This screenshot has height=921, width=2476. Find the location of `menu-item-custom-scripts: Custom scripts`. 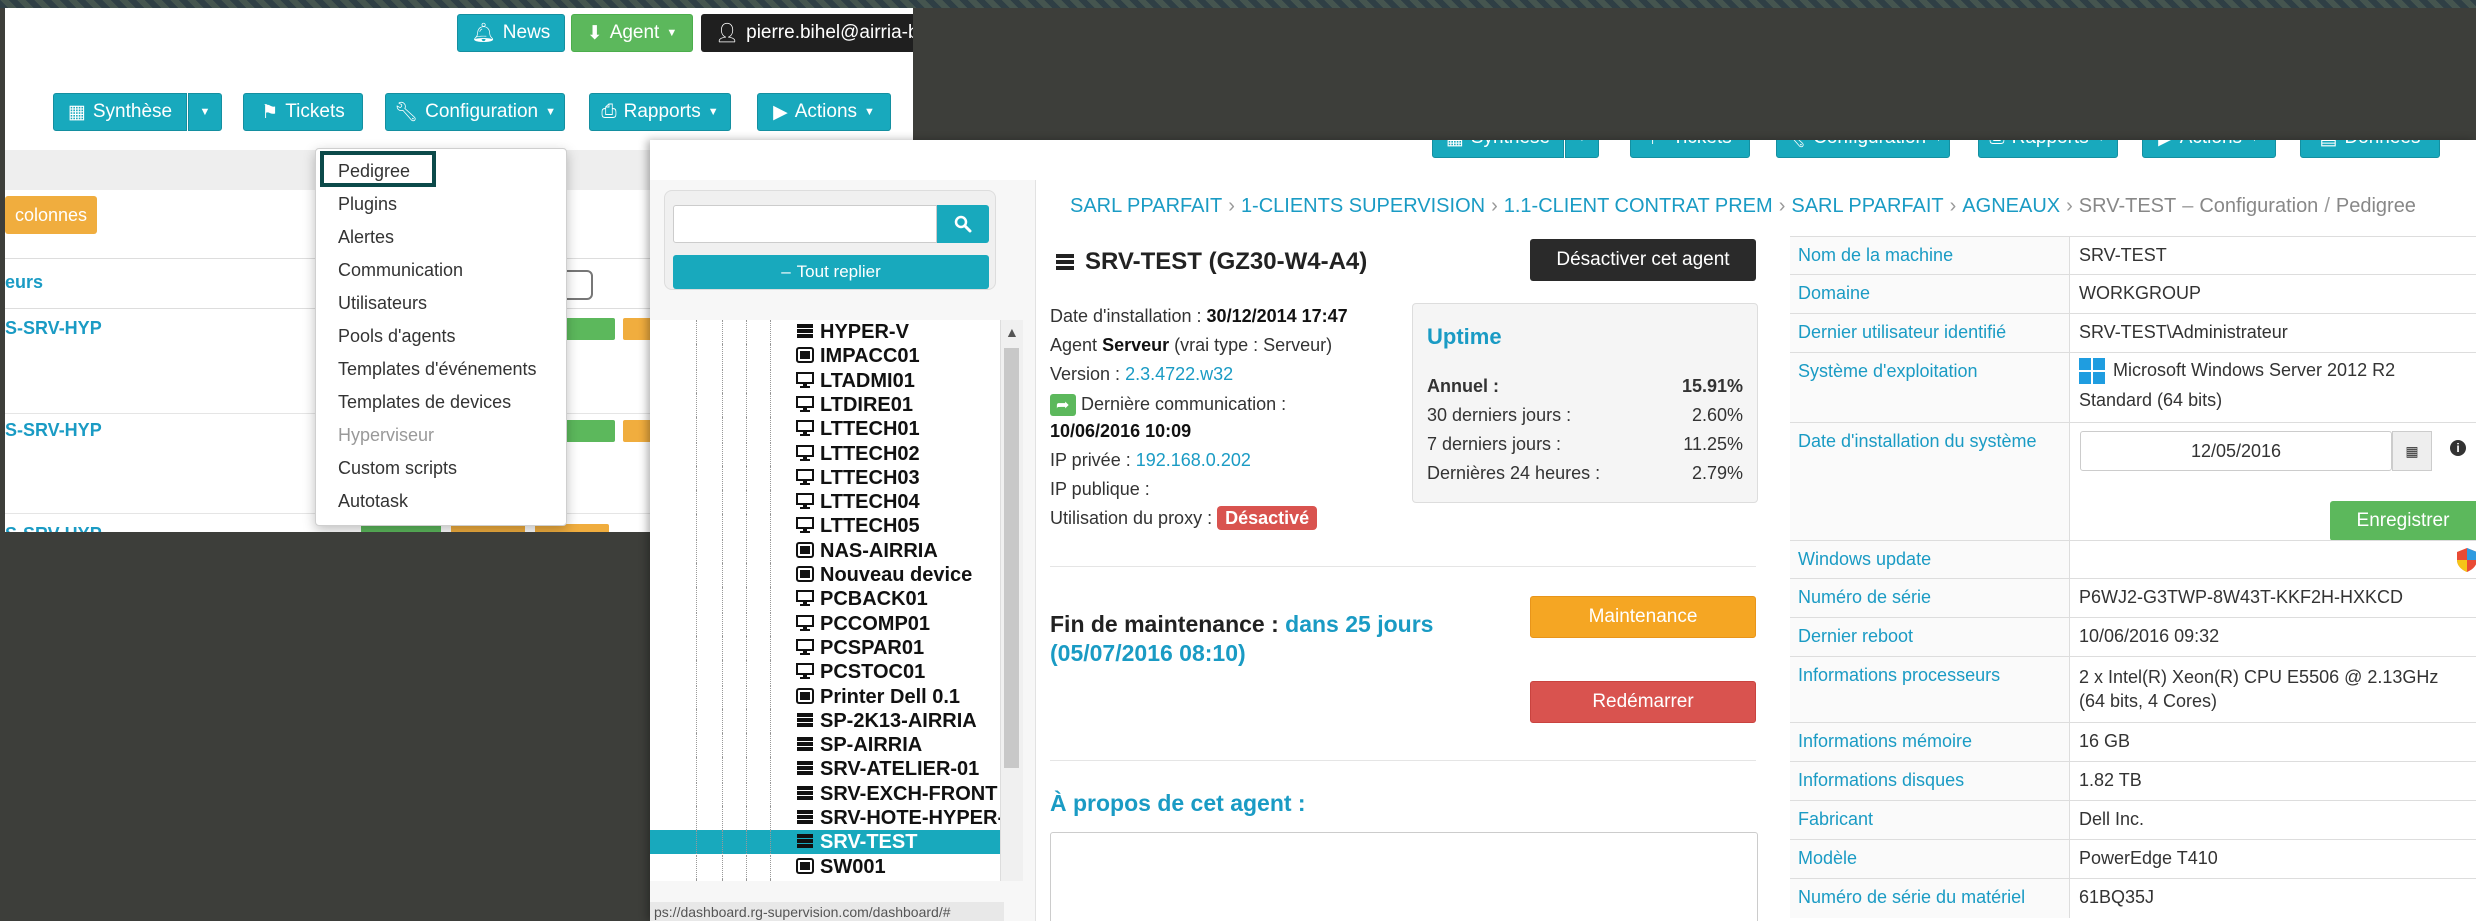

menu-item-custom-scripts: Custom scripts is located at coordinates (397, 468).